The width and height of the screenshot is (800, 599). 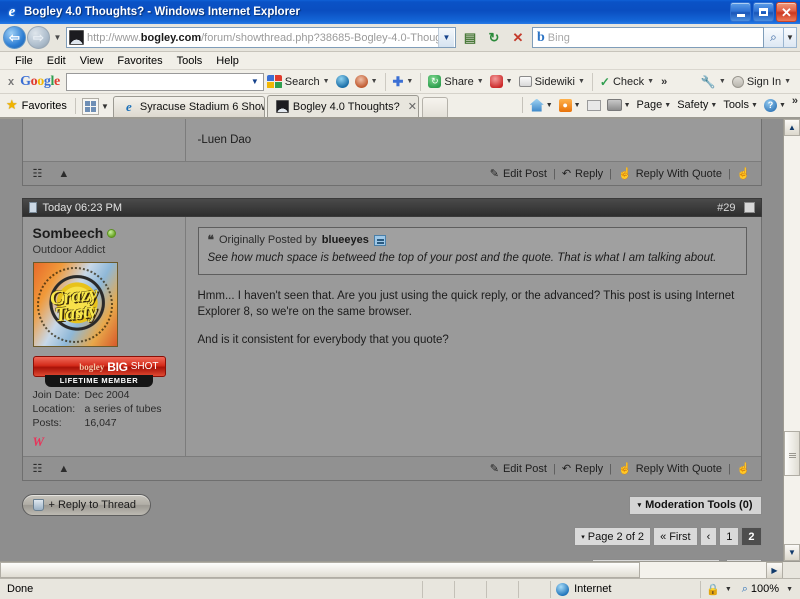 What do you see at coordinates (501, 81) in the screenshot?
I see `google-highlight-button: ▼` at bounding box center [501, 81].